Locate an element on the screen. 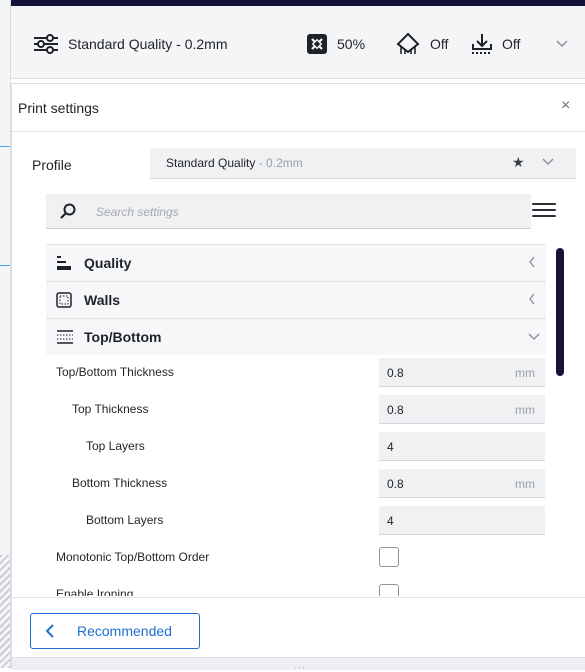  adhesion-summary: Off is located at coordinates (495, 44).